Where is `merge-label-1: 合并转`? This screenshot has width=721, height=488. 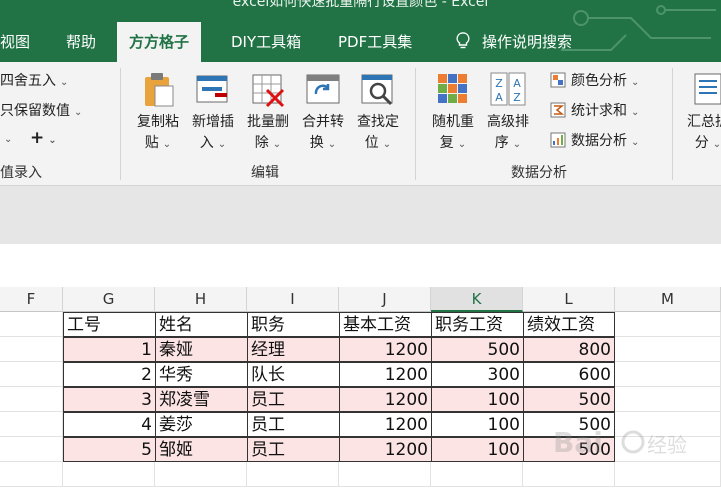 merge-label-1: 合并转 is located at coordinates (323, 122).